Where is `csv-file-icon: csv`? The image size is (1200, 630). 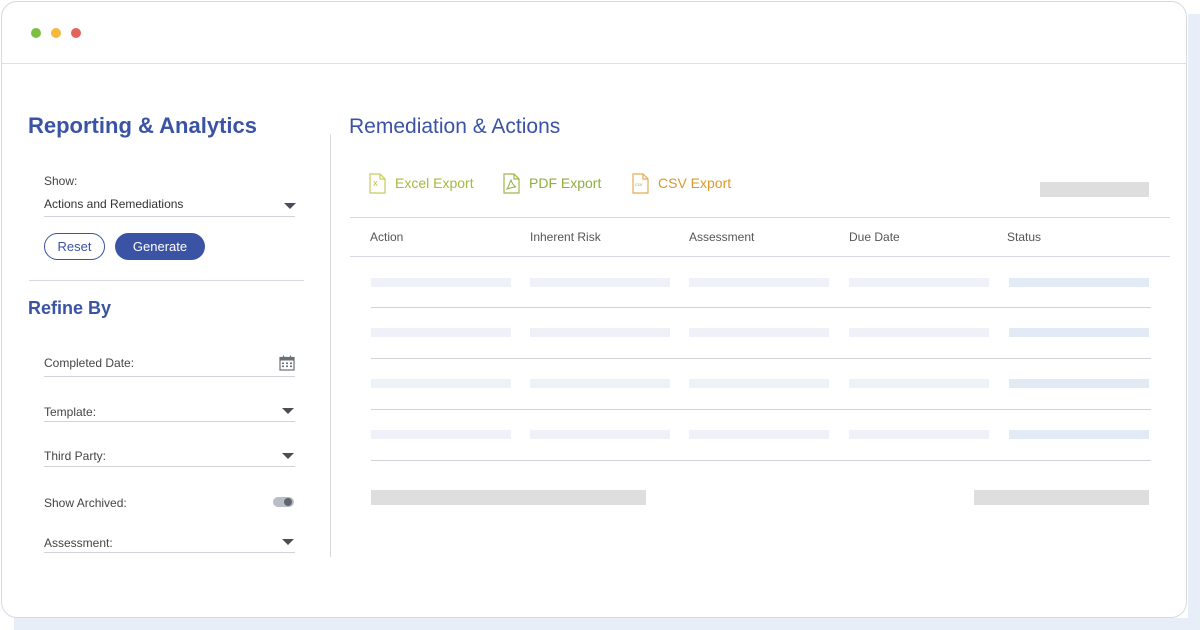
csv-file-icon: csv is located at coordinates (640, 183).